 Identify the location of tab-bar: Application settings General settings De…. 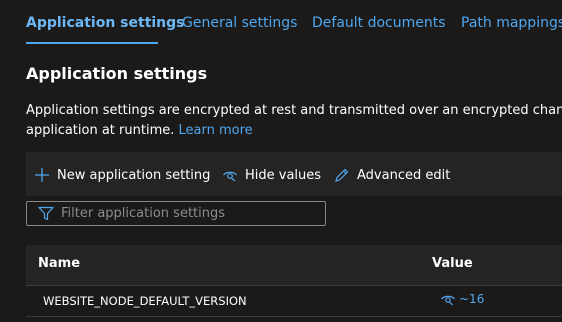
(281, 23).